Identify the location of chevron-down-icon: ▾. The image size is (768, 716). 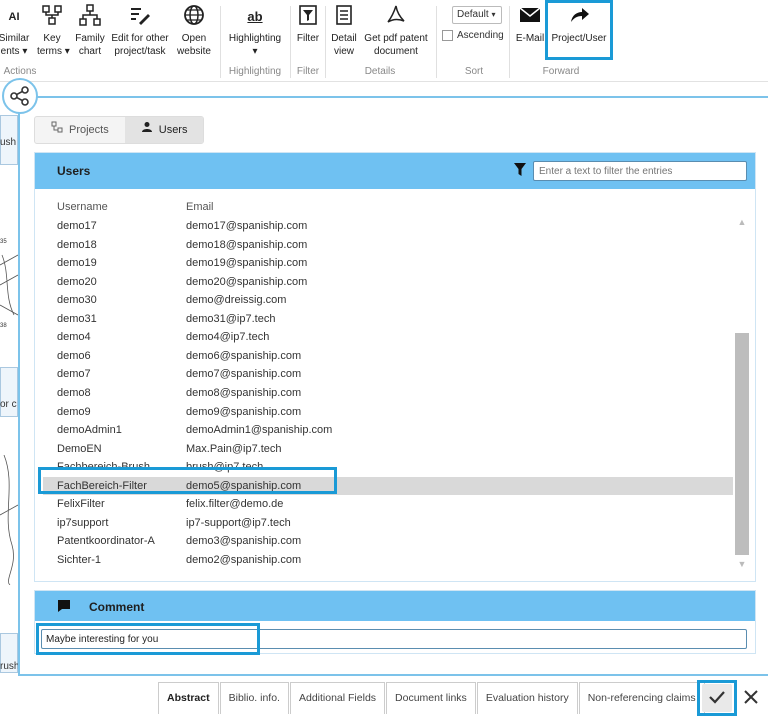
(493, 14).